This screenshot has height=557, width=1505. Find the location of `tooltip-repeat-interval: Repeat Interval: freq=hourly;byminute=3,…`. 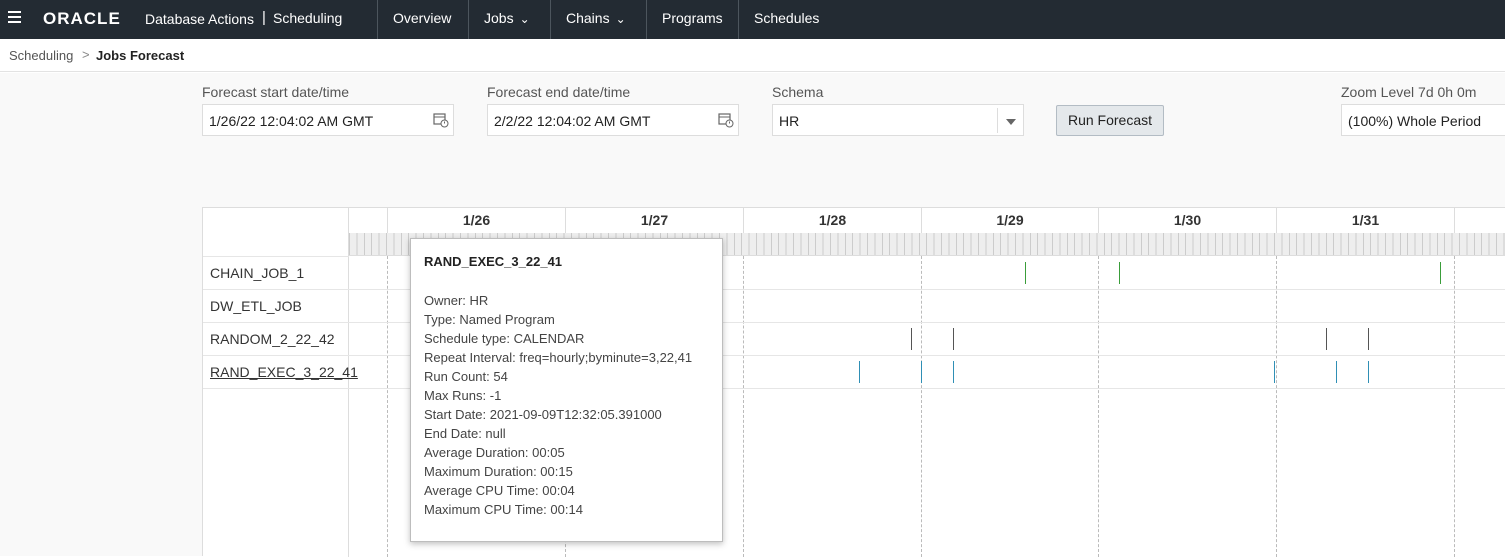

tooltip-repeat-interval: Repeat Interval: freq=hourly;byminute=3,… is located at coordinates (558, 357).